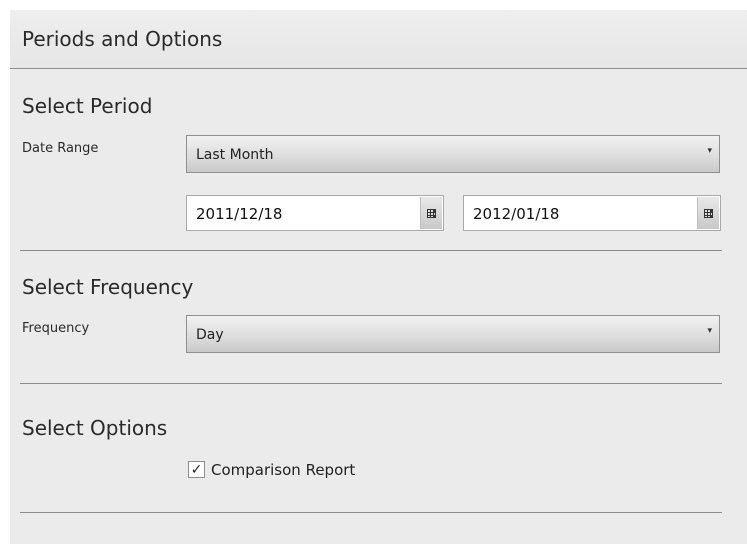  I want to click on select-period-heading: Select Period, so click(87, 106).